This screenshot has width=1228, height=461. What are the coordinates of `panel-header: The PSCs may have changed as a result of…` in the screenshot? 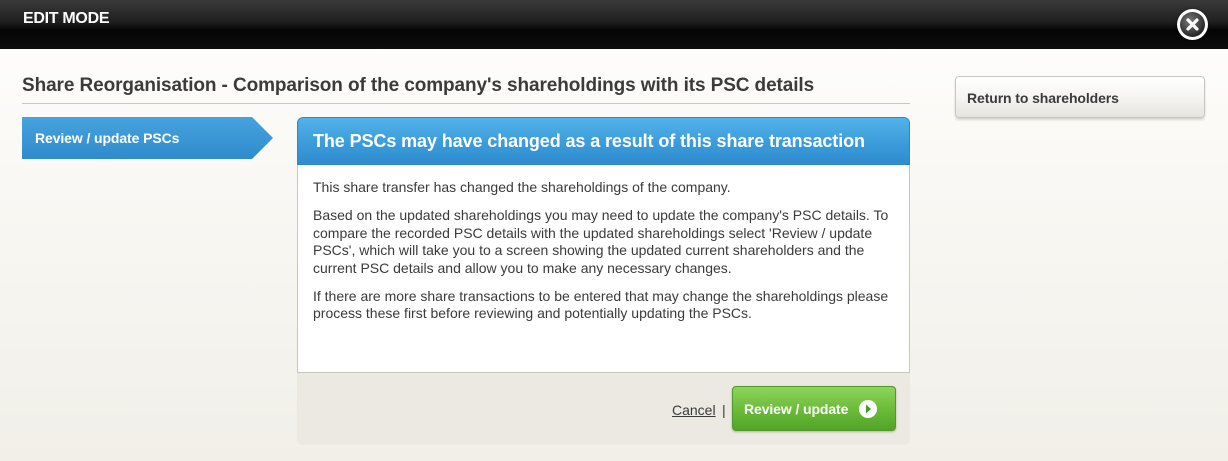 It's located at (603, 141).